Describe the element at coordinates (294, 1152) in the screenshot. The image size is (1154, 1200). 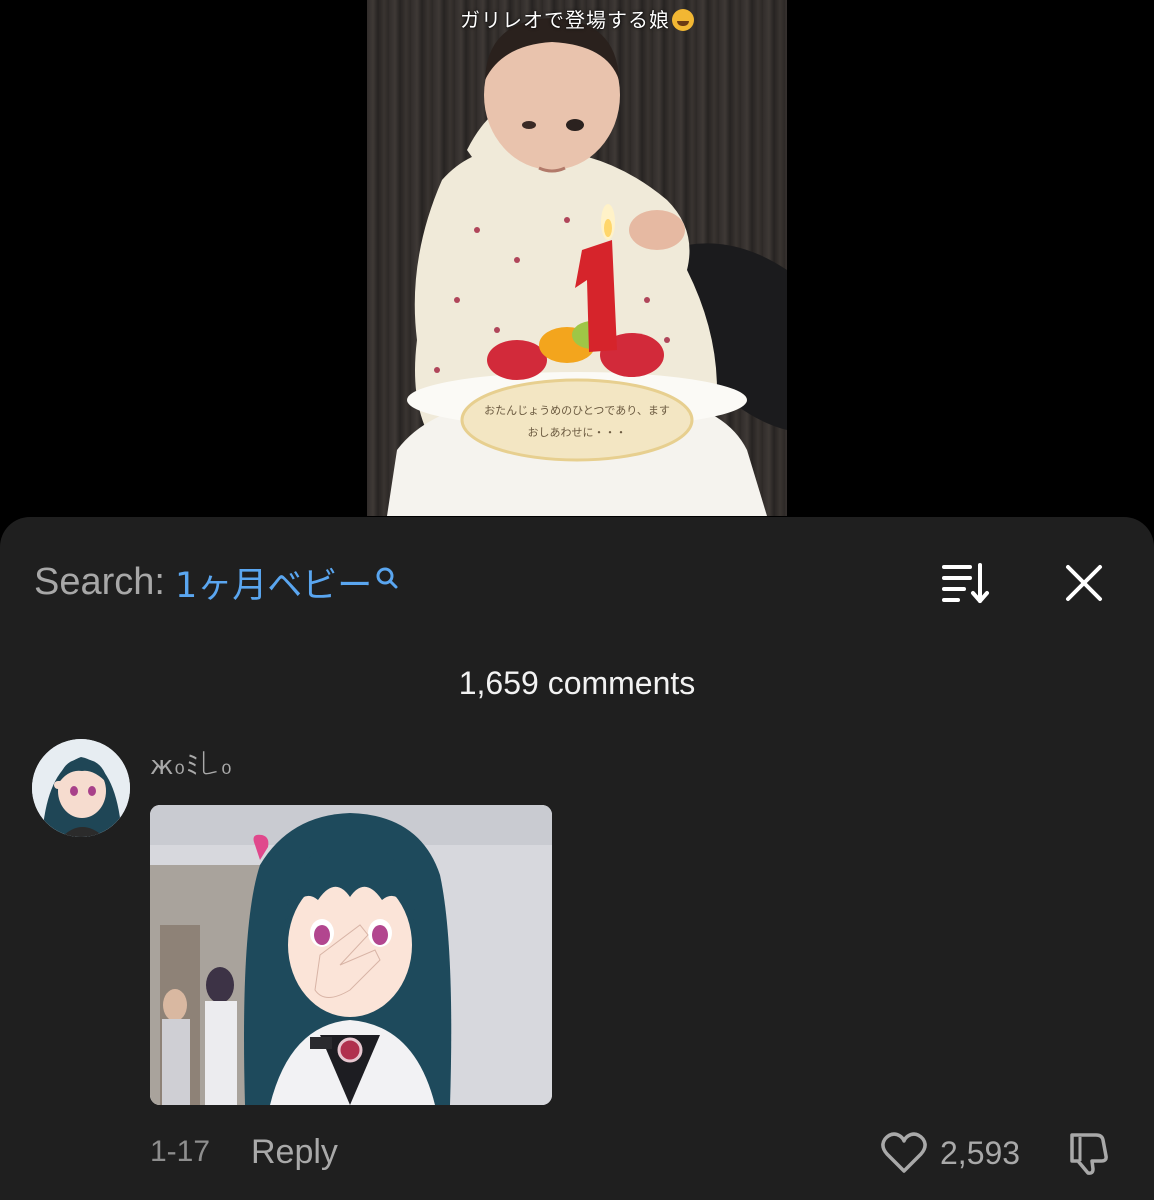
I see `reply-button: Reply` at that location.